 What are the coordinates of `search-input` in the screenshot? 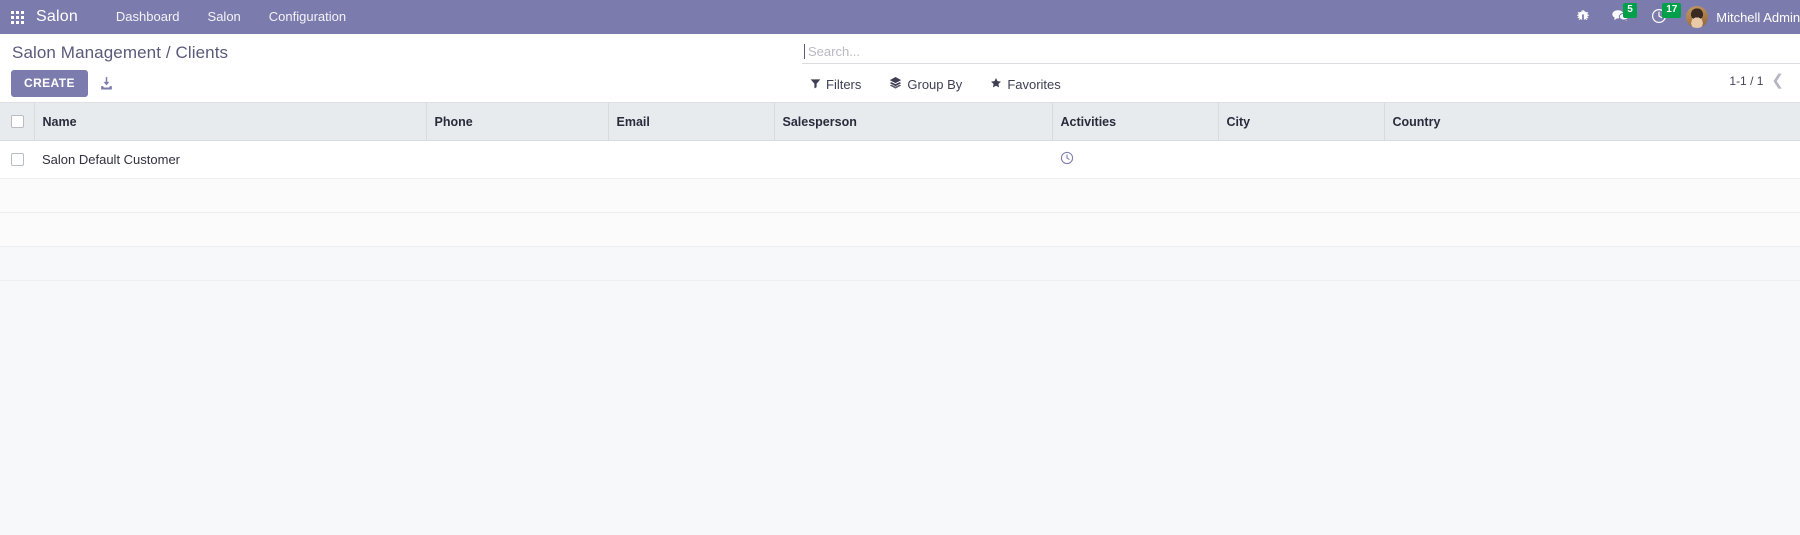 It's located at (1302, 51).